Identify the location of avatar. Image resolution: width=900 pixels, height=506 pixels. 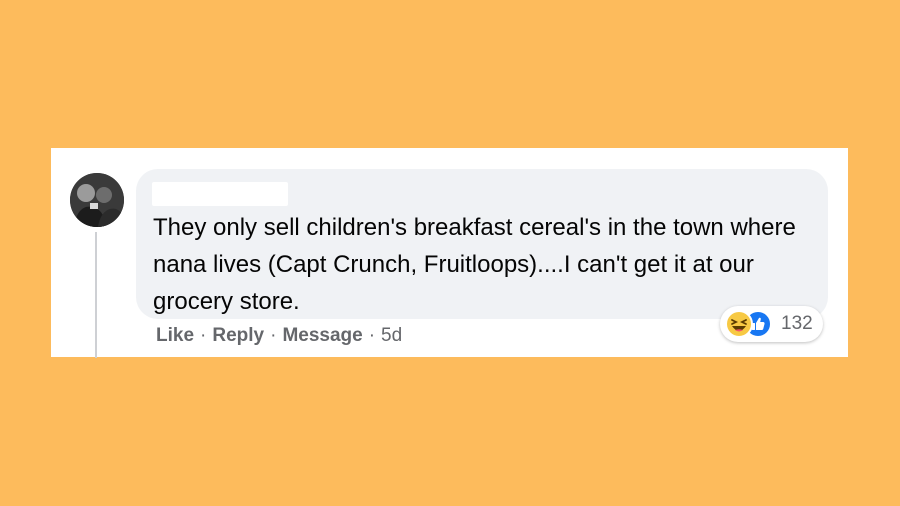
(97, 200).